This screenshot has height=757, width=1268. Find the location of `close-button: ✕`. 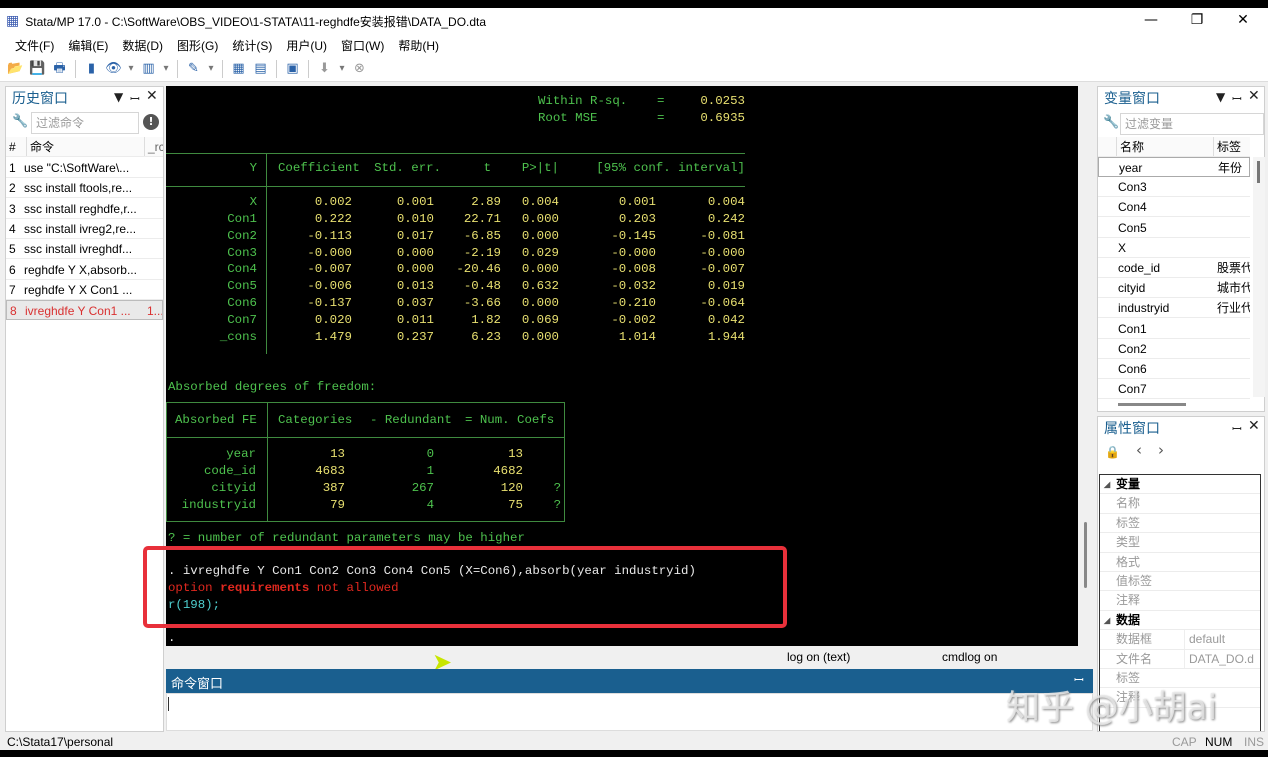

close-button: ✕ is located at coordinates (1243, 21).